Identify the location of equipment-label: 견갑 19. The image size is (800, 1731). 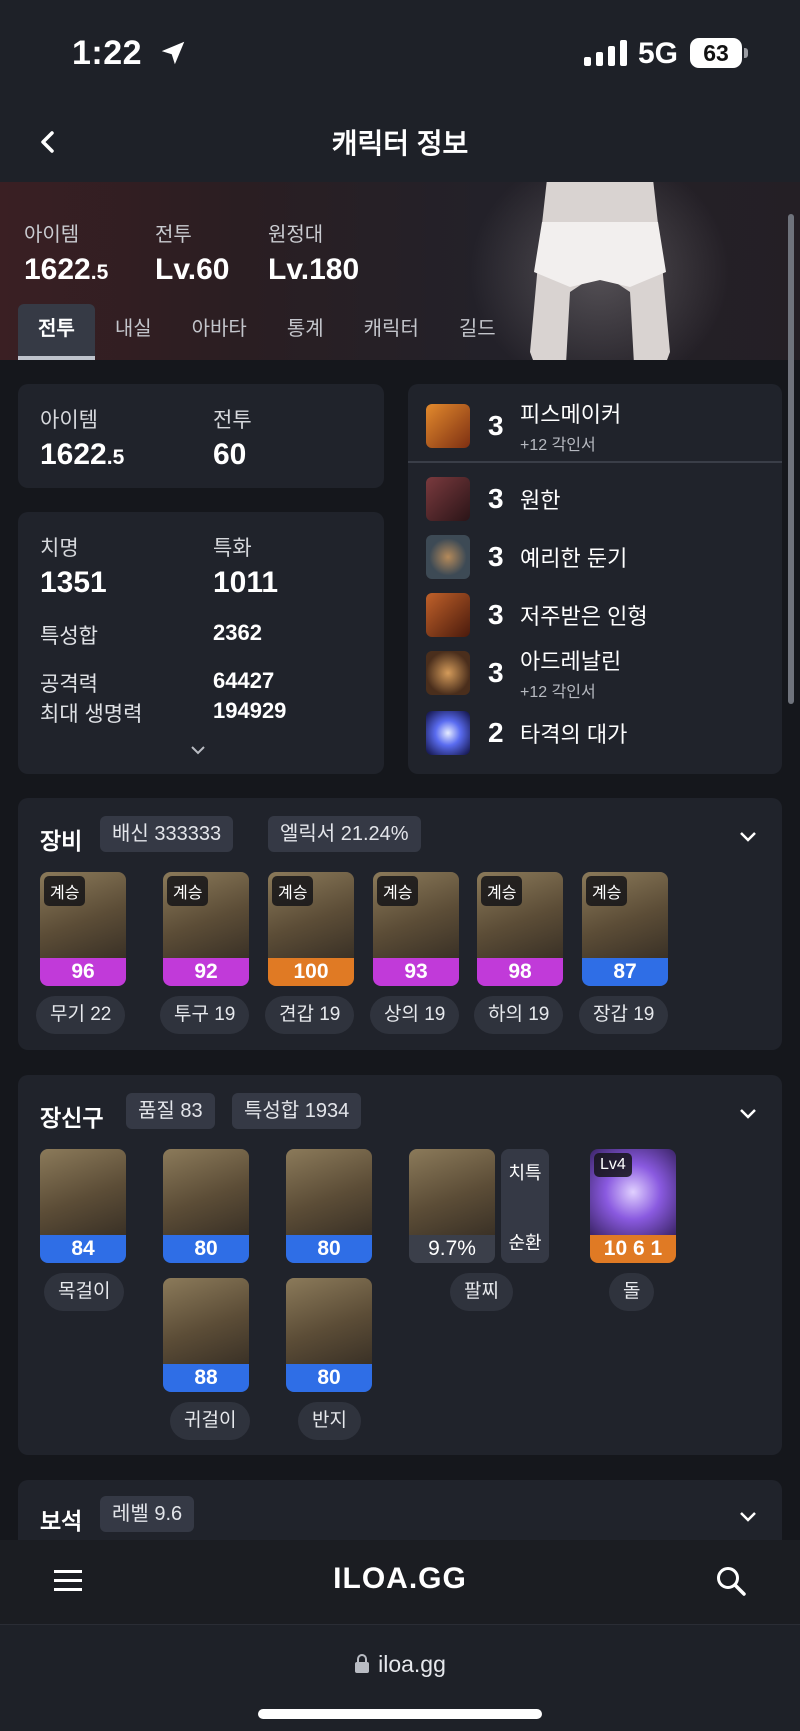
(310, 1015).